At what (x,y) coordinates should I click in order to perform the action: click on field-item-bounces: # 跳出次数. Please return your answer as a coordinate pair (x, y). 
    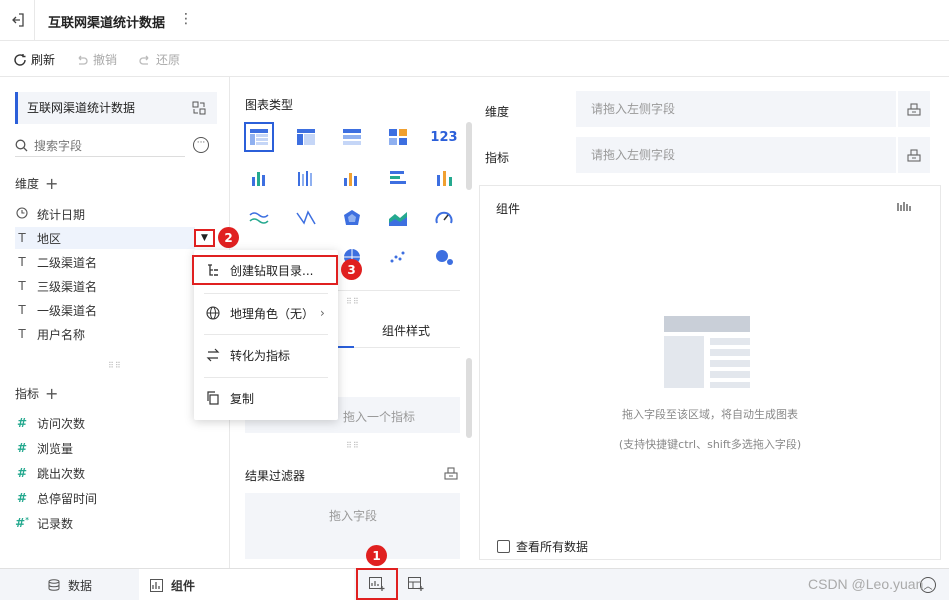
    Looking at the image, I should click on (115, 473).